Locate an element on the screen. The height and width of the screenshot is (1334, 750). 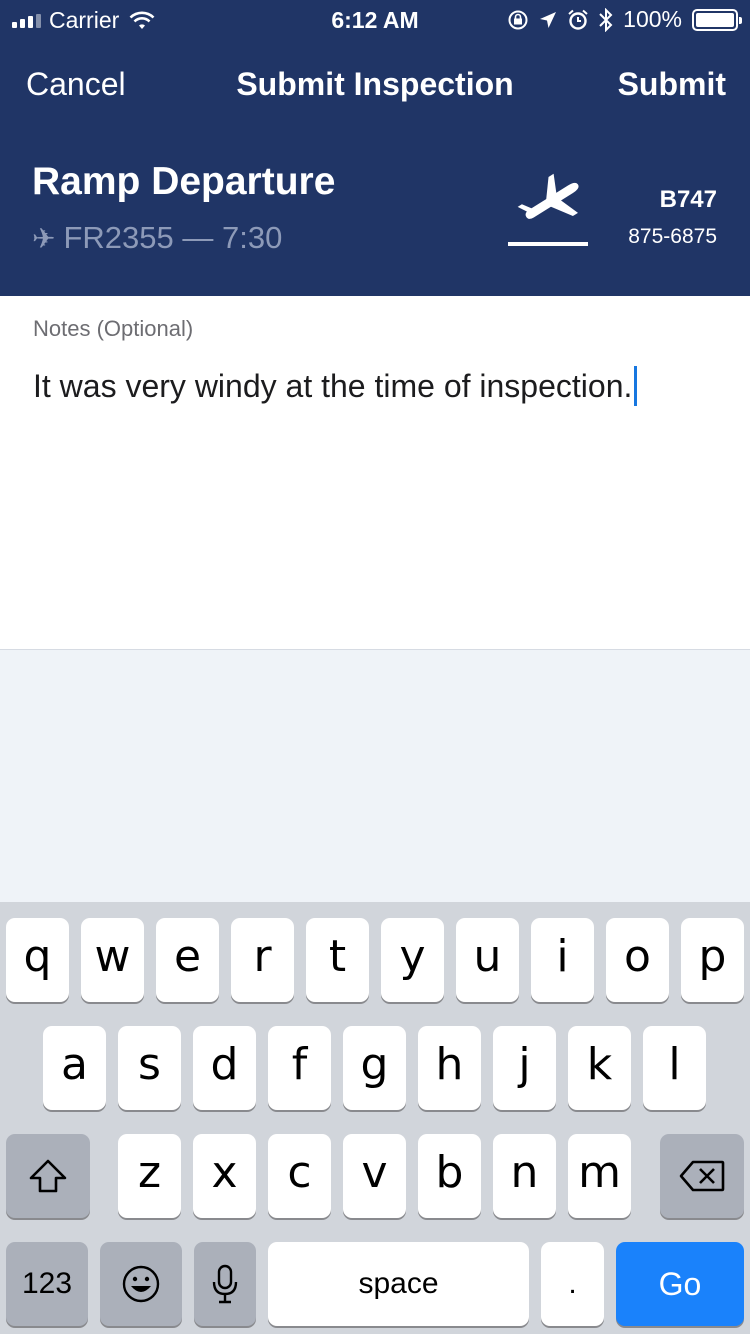
key-o: o is located at coordinates (637, 960).